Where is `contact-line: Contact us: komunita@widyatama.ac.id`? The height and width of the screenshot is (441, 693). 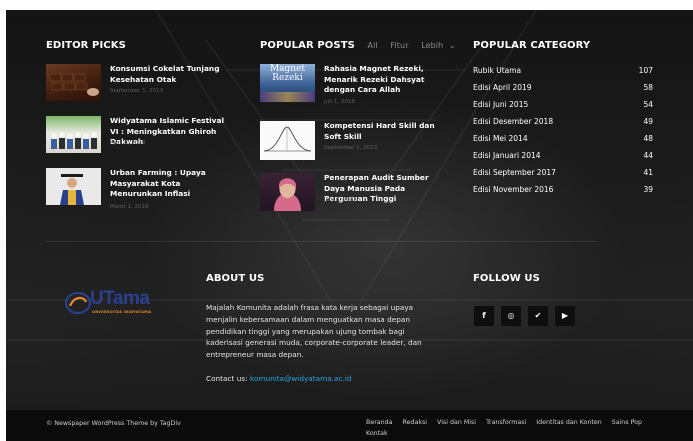
contact-line: Contact us: komunita@widyatama.ac.id is located at coordinates (278, 378).